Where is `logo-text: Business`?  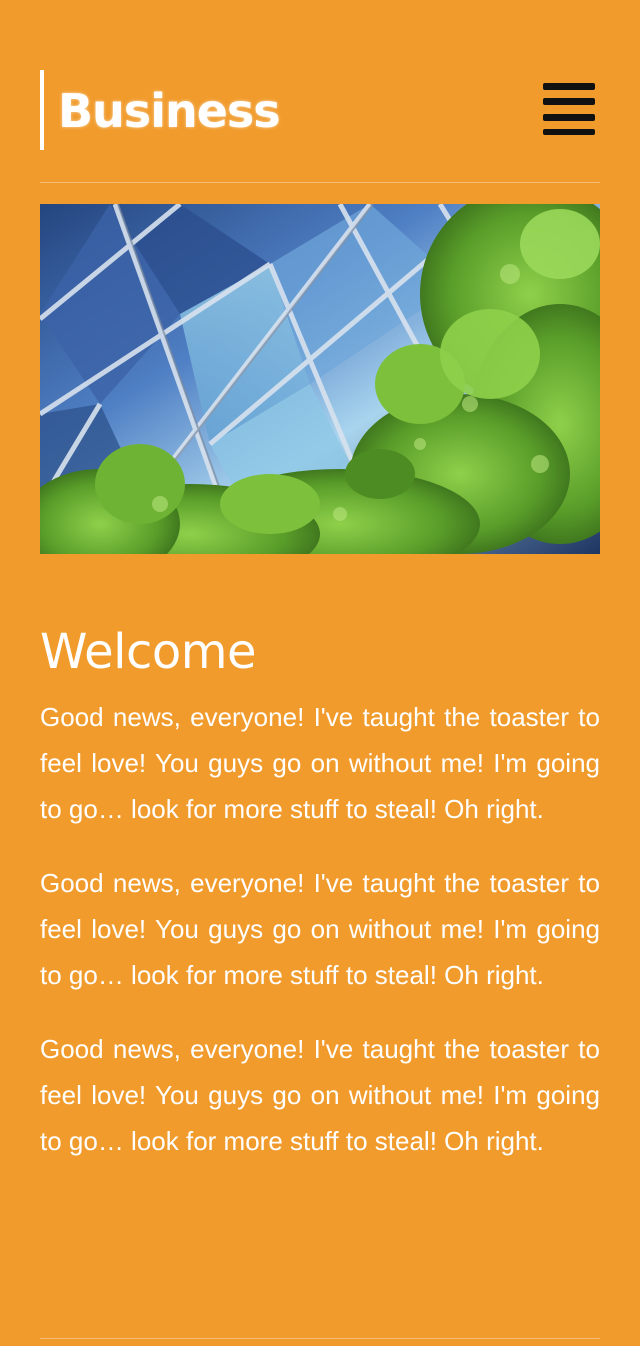
logo-text: Business is located at coordinates (169, 111).